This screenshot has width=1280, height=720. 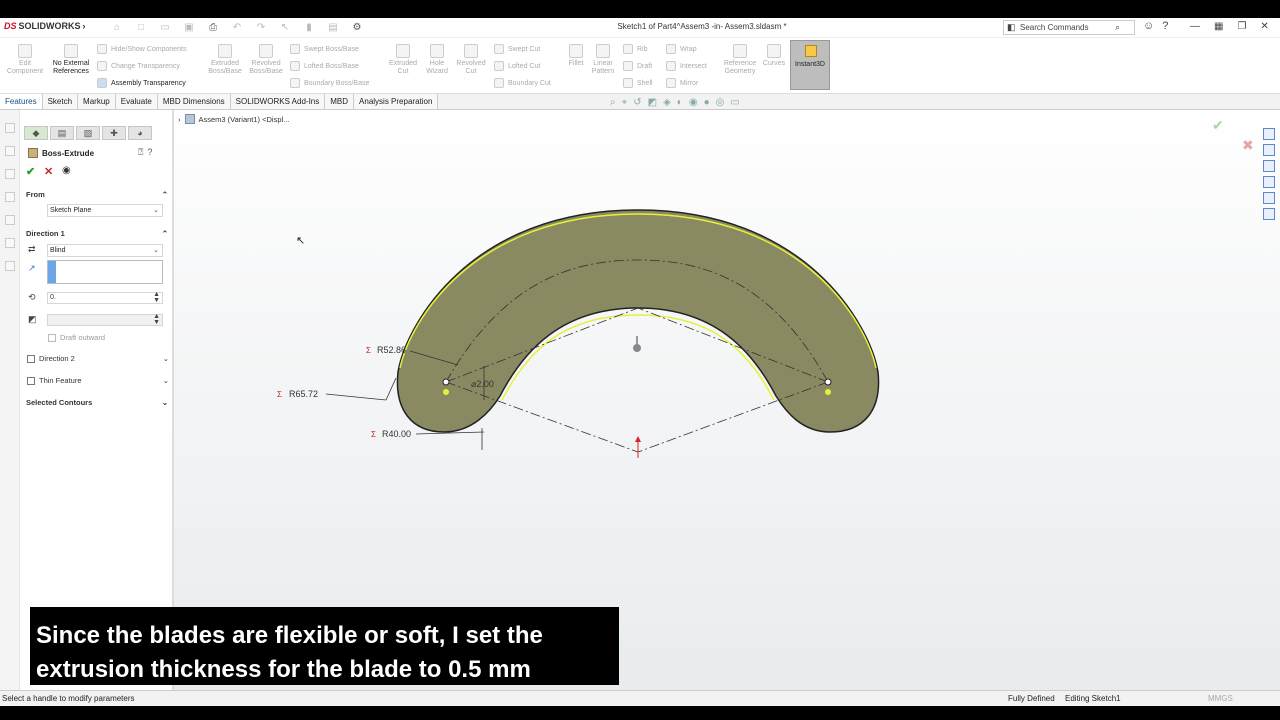 I want to click on detailed-preview-icon: ⍰, so click(x=140, y=152).